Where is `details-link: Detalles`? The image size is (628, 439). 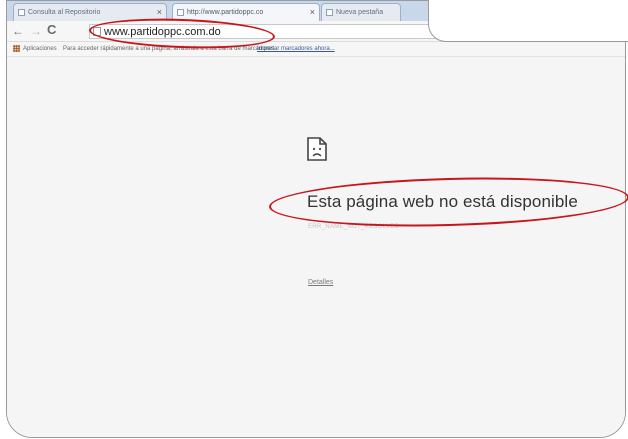 details-link: Detalles is located at coordinates (320, 282).